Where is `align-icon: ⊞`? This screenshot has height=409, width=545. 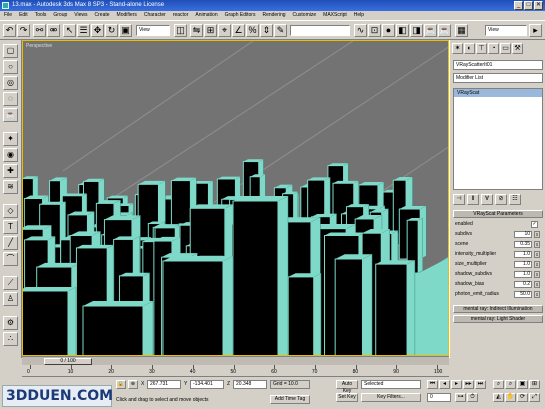
align-icon: ⊞ is located at coordinates (210, 30).